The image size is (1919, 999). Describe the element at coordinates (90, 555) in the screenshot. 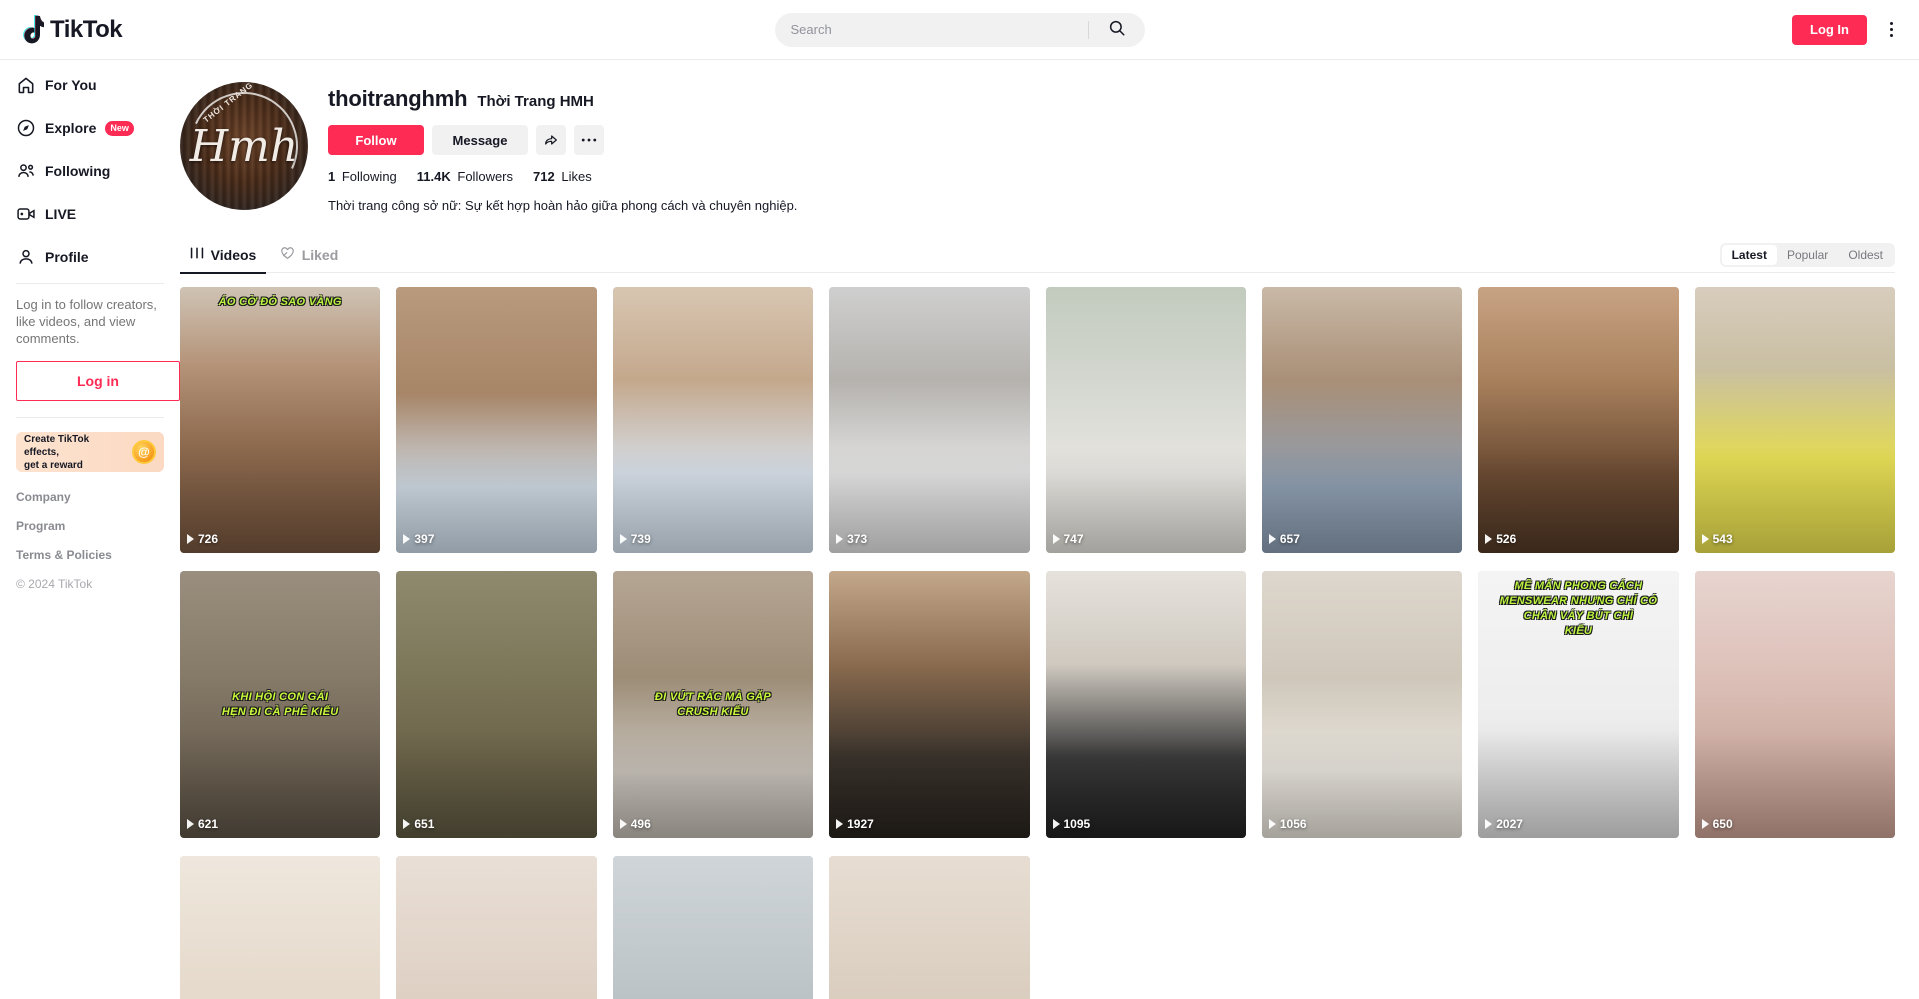

I see `footer-link-terms: Terms & Policies` at that location.